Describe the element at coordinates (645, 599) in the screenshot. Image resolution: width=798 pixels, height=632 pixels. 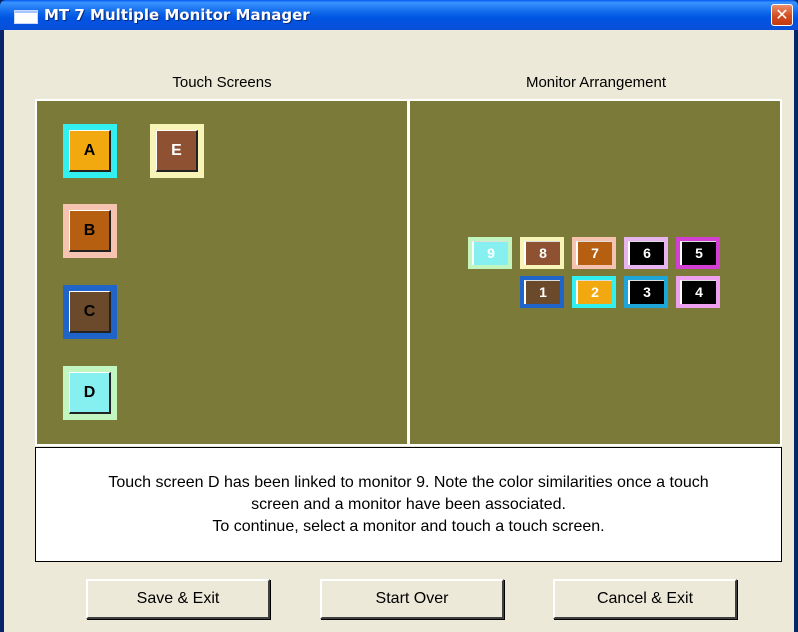
I see `cancel-exit-button: Cancel & Exit` at that location.